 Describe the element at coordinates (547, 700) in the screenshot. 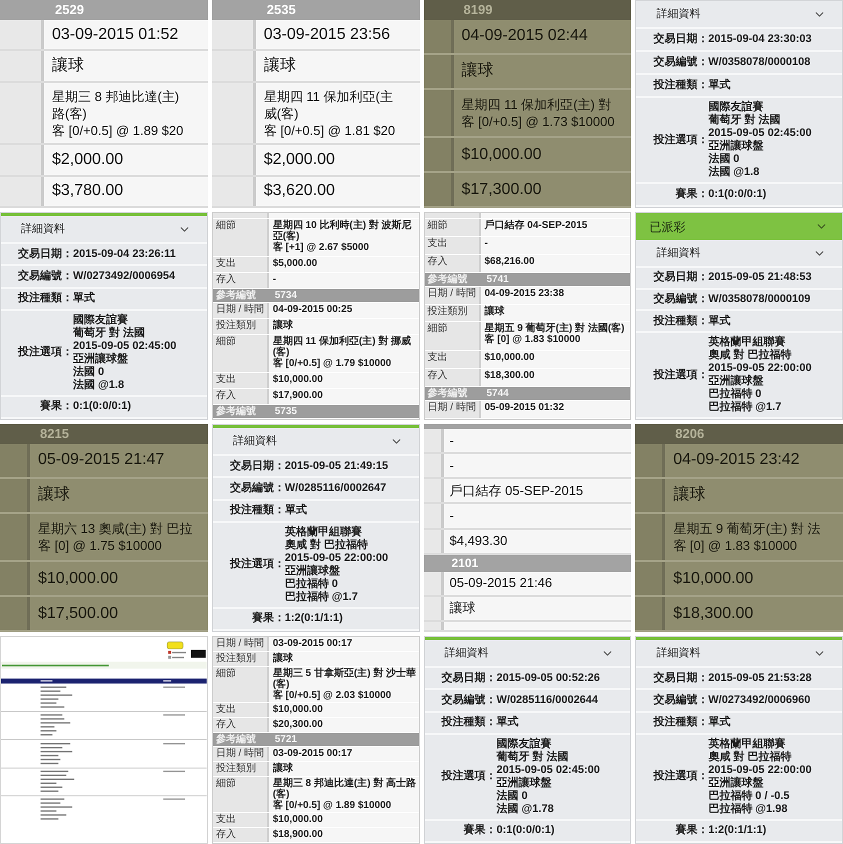

I see `field-value: W/0285116/0002644` at that location.